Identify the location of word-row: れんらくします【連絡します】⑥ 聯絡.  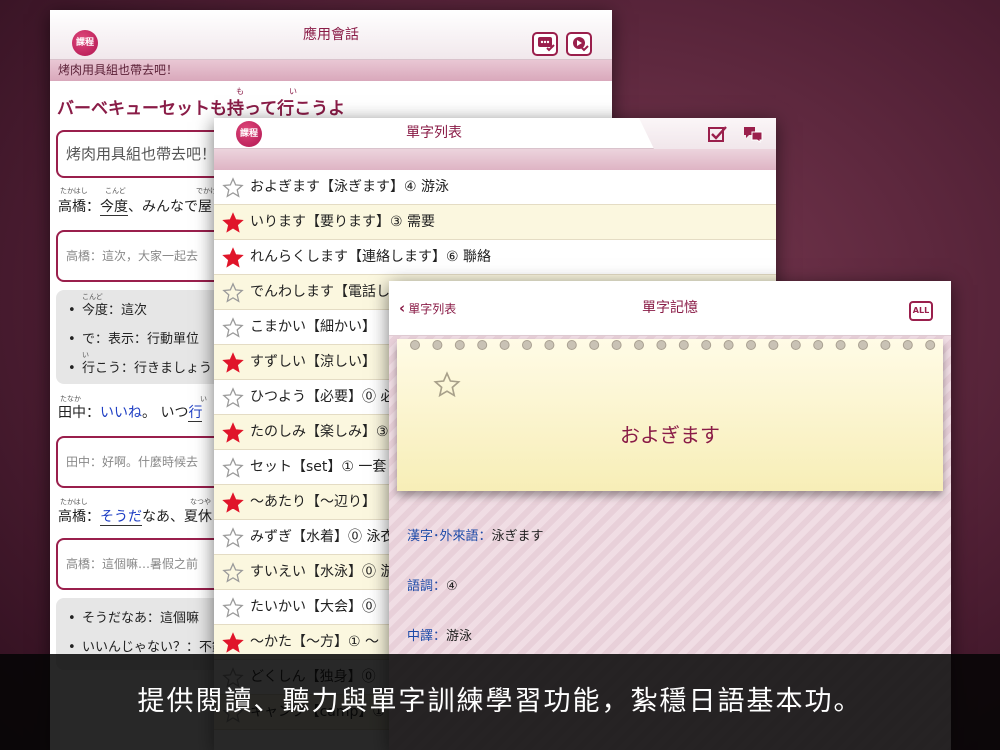
(495, 257).